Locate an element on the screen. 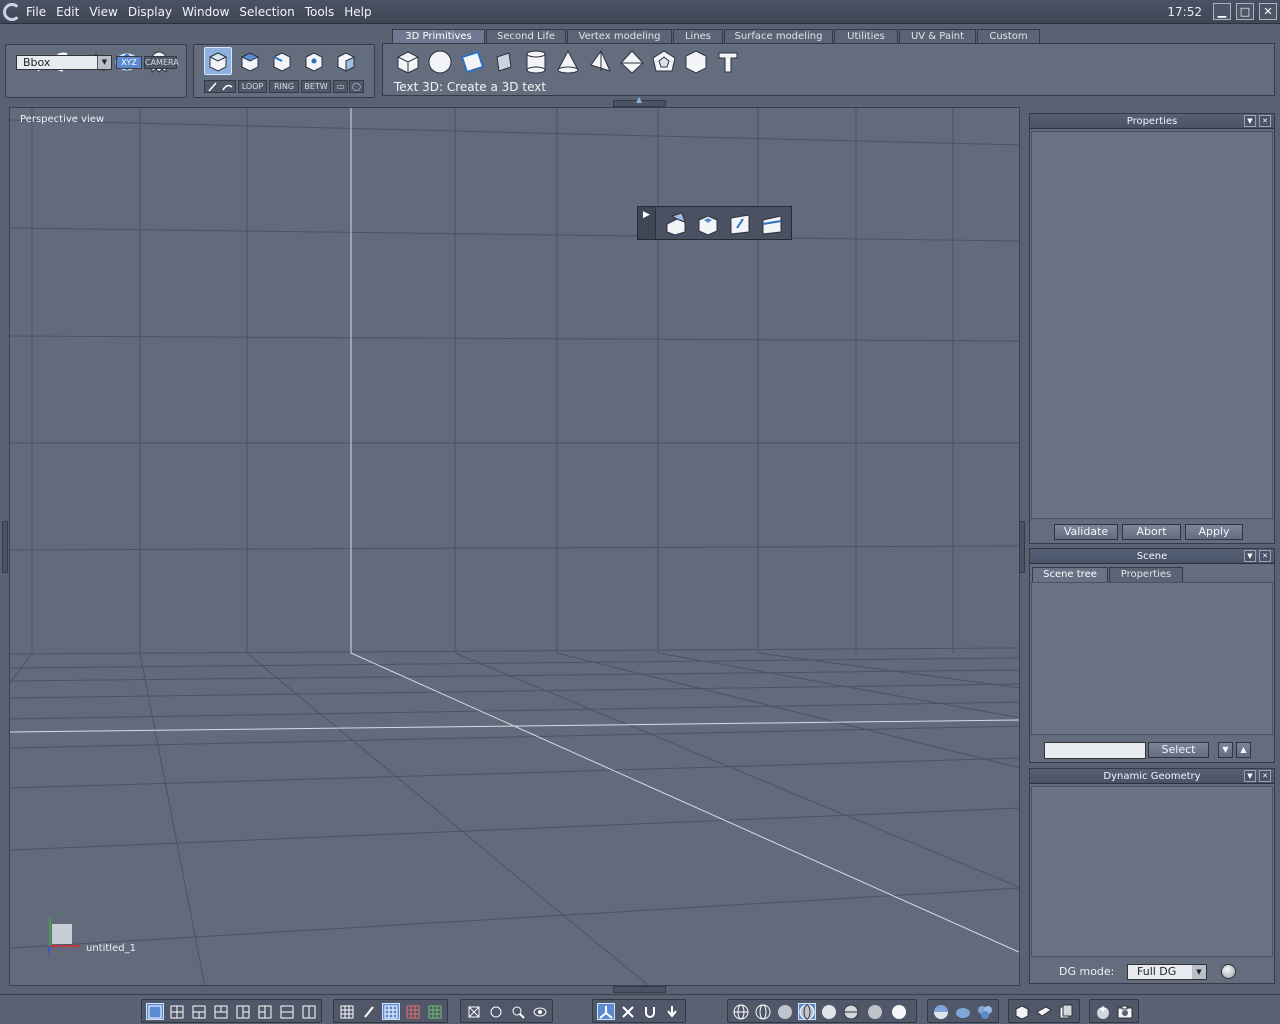 The image size is (1280, 1024). scene-search-input is located at coordinates (1095, 750).